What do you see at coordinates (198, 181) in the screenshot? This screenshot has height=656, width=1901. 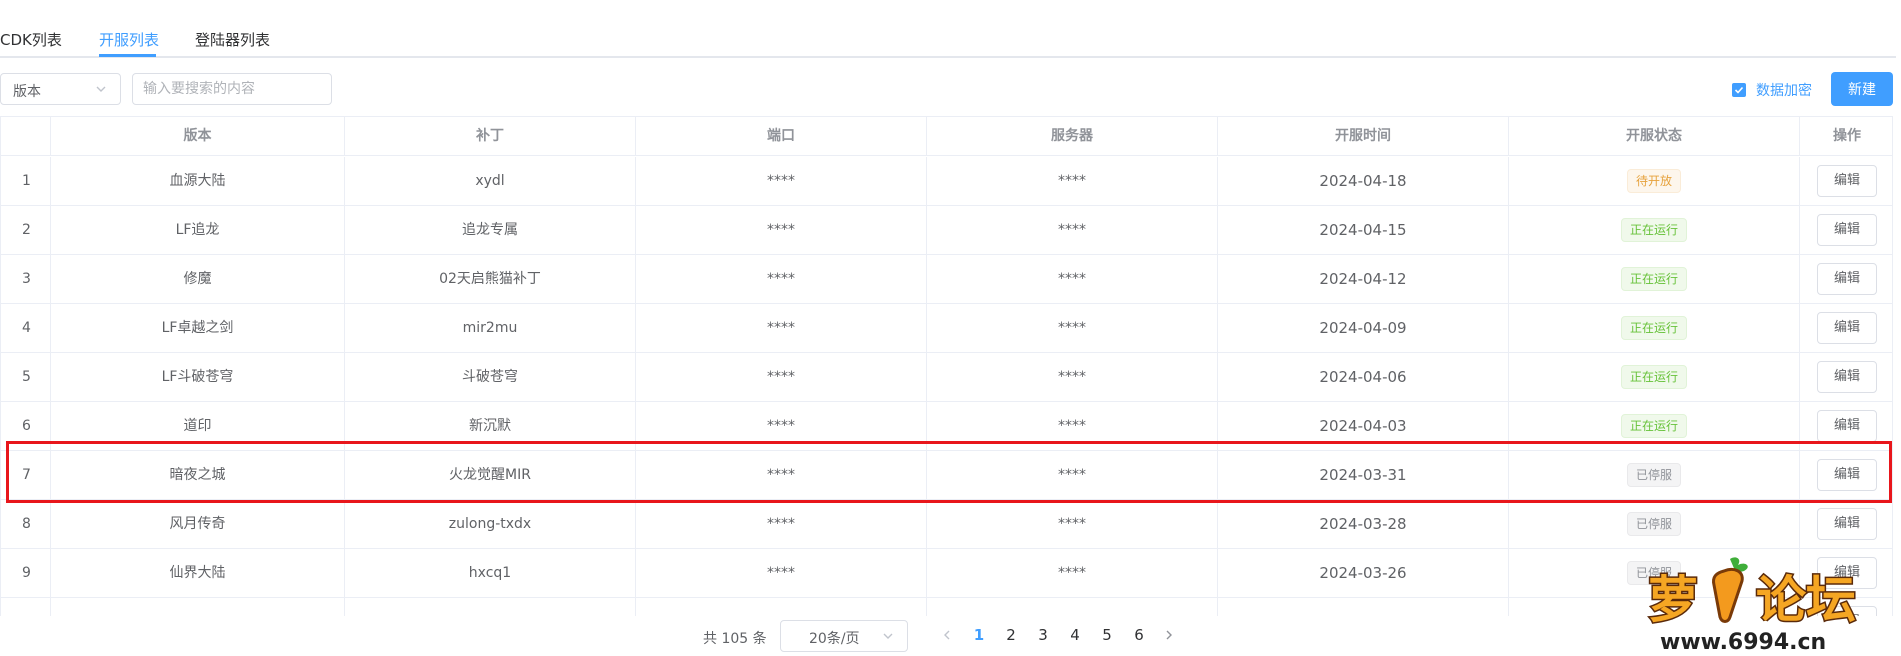 I see `cell-version: 血源大陆` at bounding box center [198, 181].